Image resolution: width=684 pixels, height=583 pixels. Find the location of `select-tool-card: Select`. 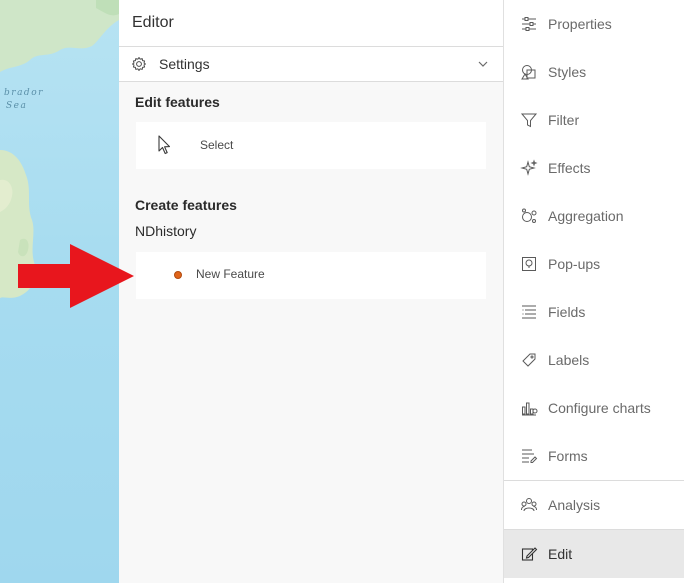

select-tool-card: Select is located at coordinates (311, 145).